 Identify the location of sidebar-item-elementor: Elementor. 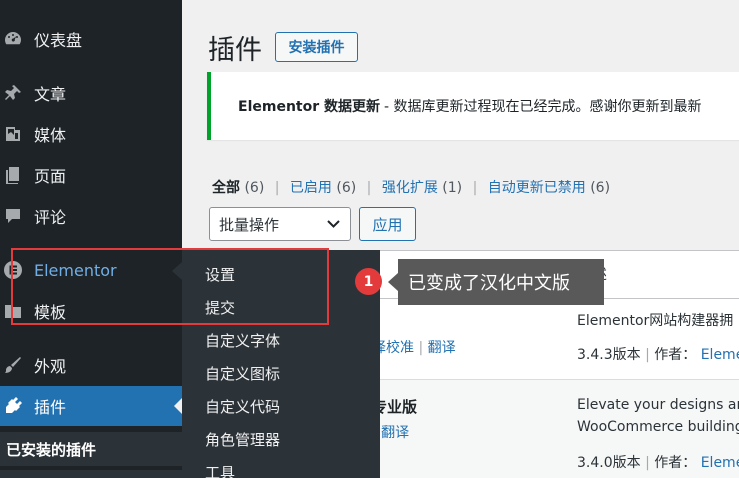
(91, 270).